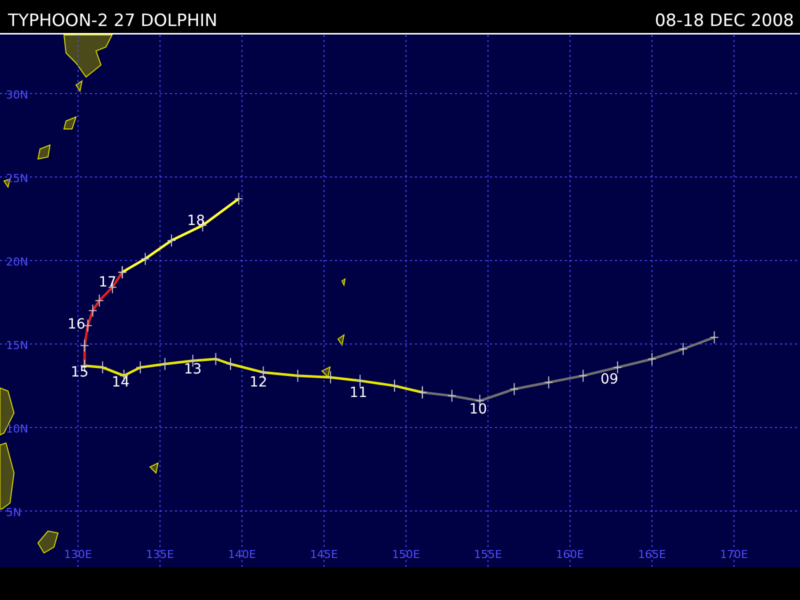 Image resolution: width=800 pixels, height=600 pixels. Describe the element at coordinates (14, 512) in the screenshot. I see `latitude-label: 5N` at that location.